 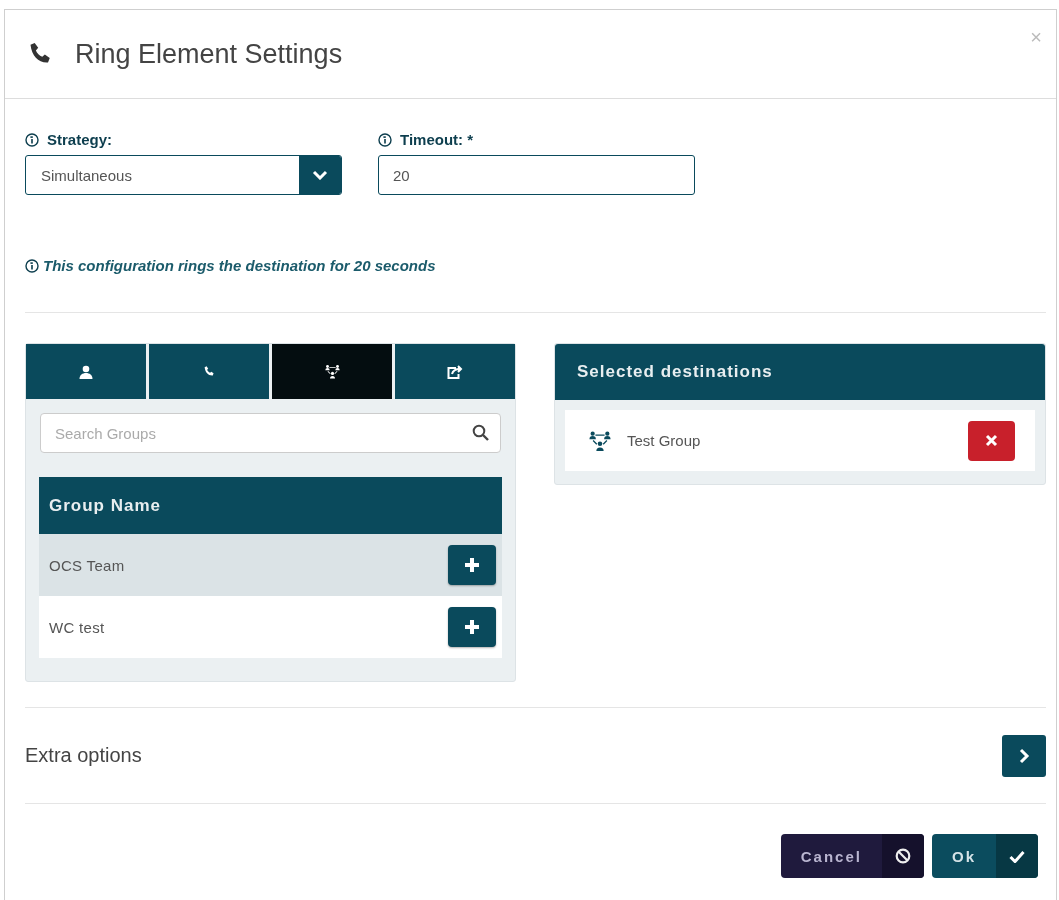 What do you see at coordinates (183, 175) in the screenshot?
I see `strategy-select: Simultaneous` at bounding box center [183, 175].